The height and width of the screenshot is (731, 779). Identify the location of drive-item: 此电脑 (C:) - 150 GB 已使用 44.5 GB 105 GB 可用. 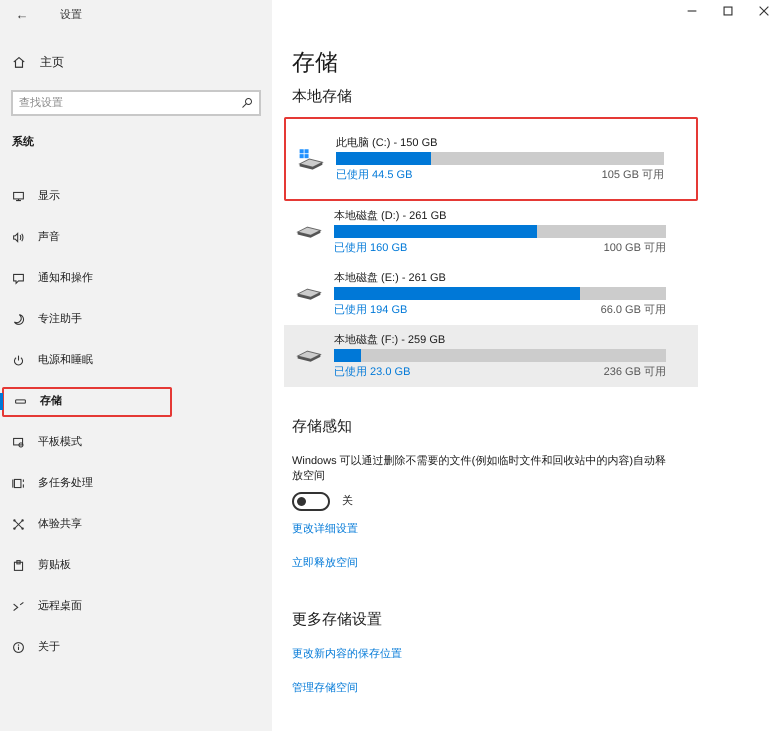
(491, 159).